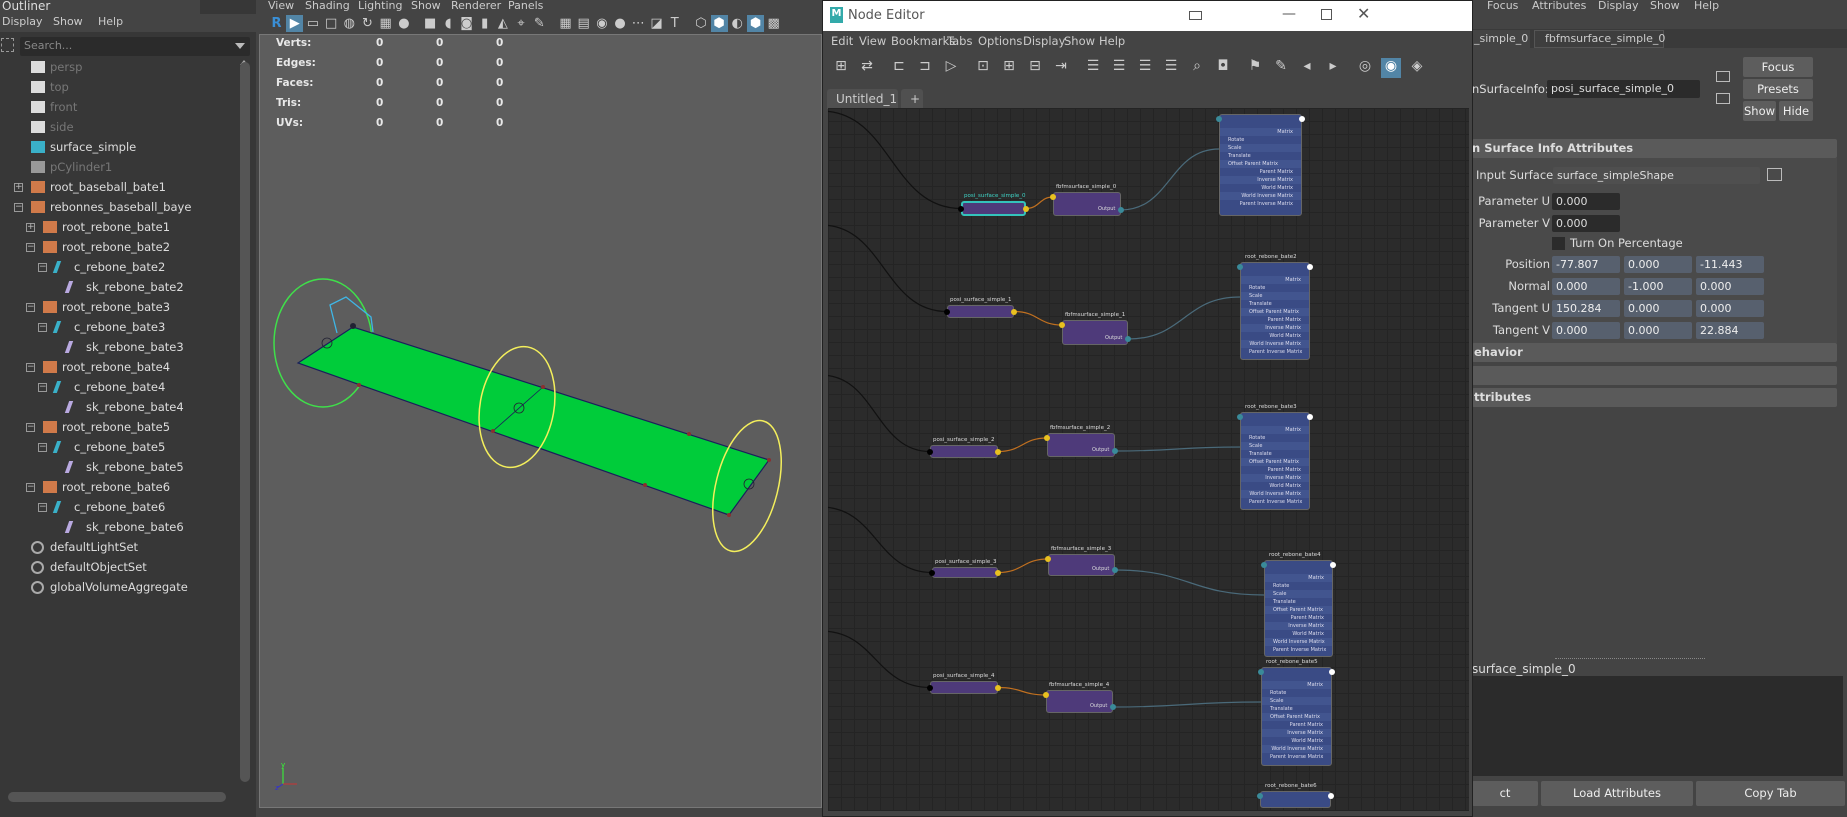  Describe the element at coordinates (1730, 264) in the screenshot. I see `vector-field: -11.443` at that location.